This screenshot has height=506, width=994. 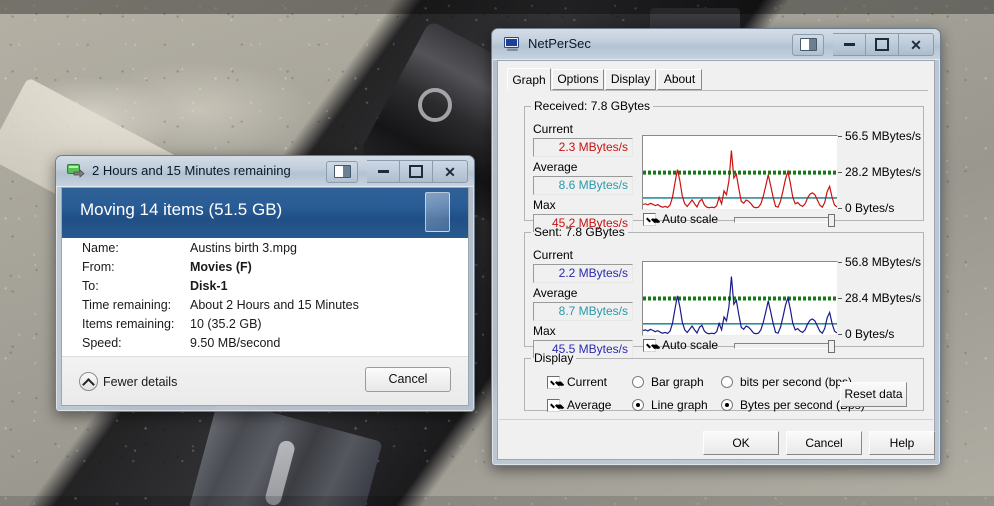 What do you see at coordinates (873, 394) in the screenshot?
I see `reset-data-button: Reset data` at bounding box center [873, 394].